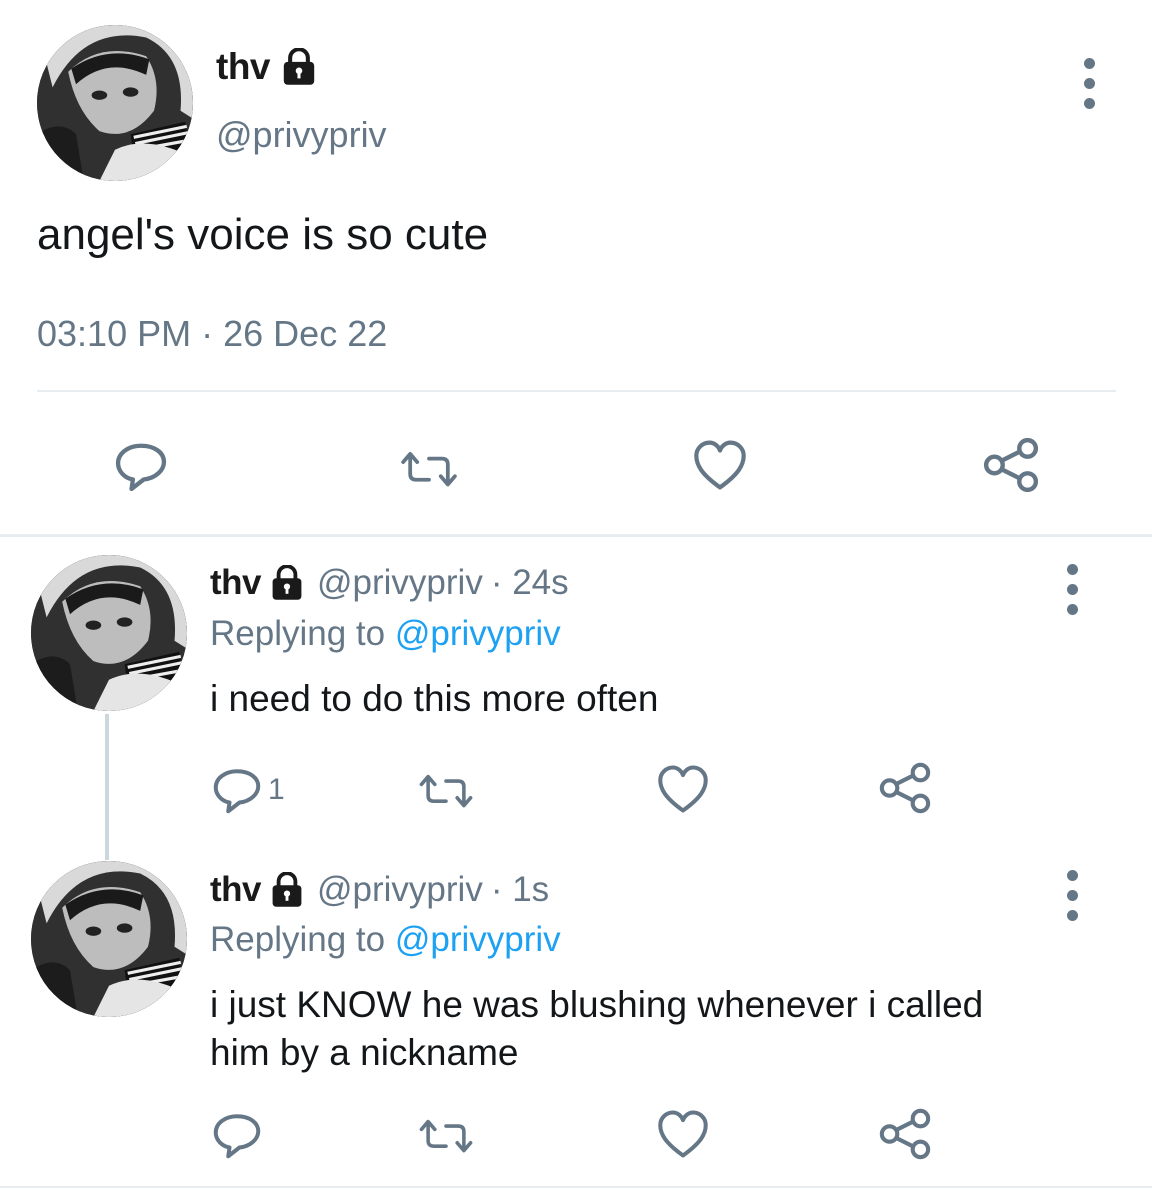 The width and height of the screenshot is (1152, 1191). Describe the element at coordinates (243, 66) in the screenshot. I see `main-author-name-text: thv` at that location.